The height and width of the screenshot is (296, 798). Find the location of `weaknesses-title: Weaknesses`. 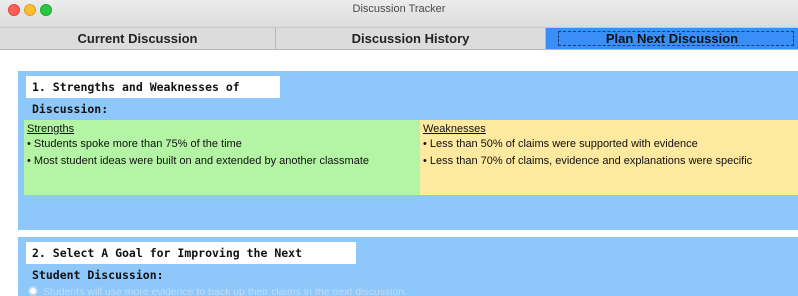

weaknesses-title: Weaknesses is located at coordinates (454, 129).